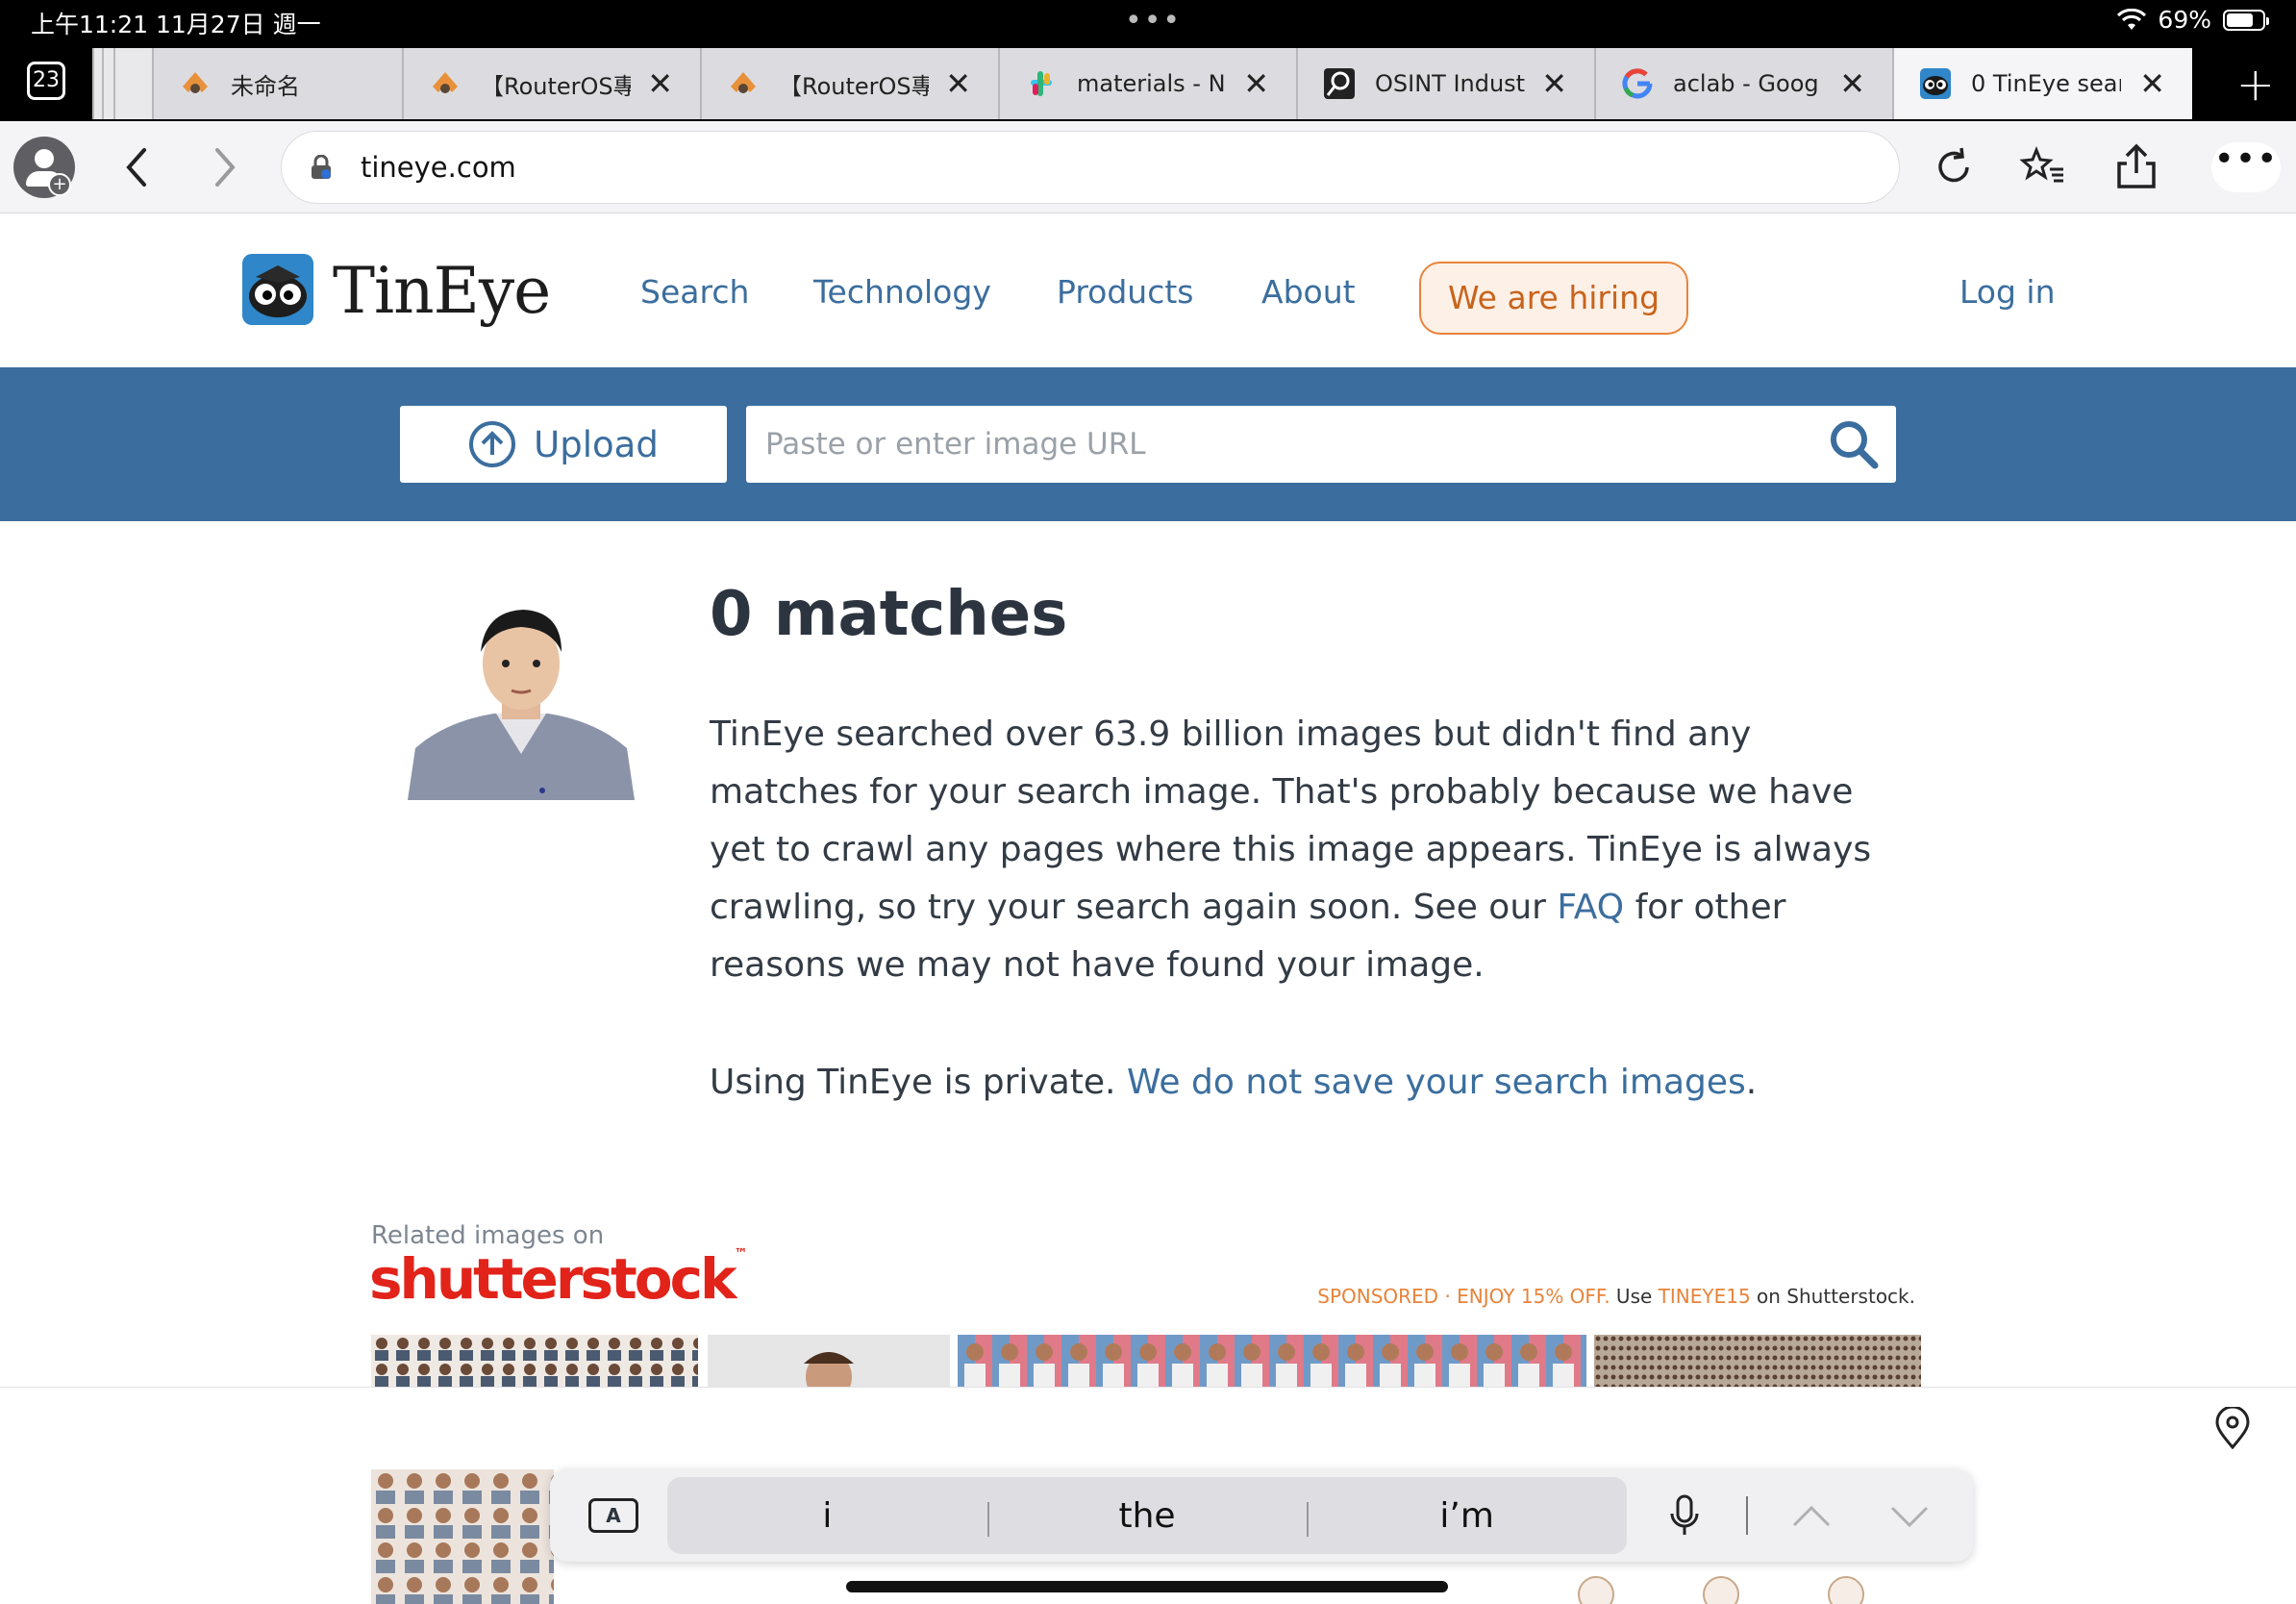 The width and height of the screenshot is (2296, 1604). Describe the element at coordinates (1436, 1082) in the screenshot. I see `privacy-link: We do not save your search images` at that location.